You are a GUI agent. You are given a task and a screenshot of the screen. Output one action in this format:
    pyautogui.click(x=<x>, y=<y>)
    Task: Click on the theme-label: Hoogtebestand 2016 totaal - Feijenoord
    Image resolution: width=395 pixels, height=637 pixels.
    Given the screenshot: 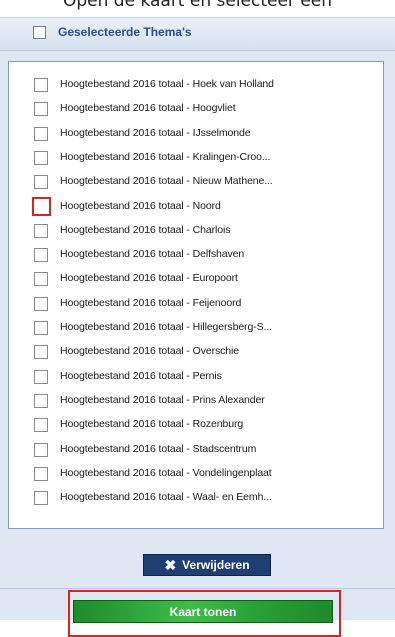 What is the action you would take?
    pyautogui.click(x=151, y=302)
    